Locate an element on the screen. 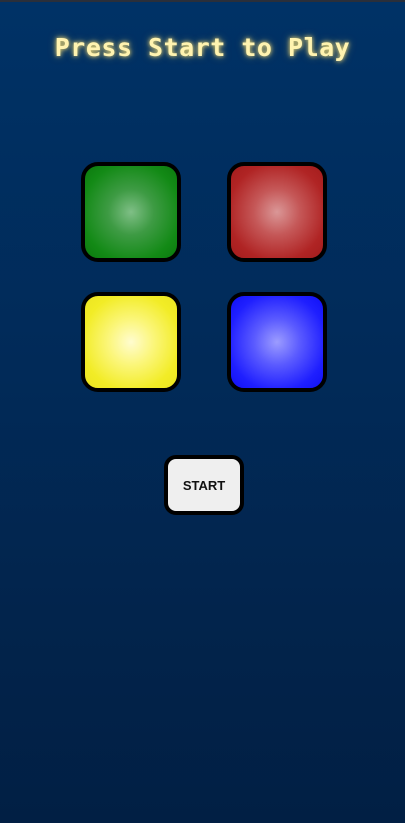 The image size is (405, 823). top-border is located at coordinates (202, 1).